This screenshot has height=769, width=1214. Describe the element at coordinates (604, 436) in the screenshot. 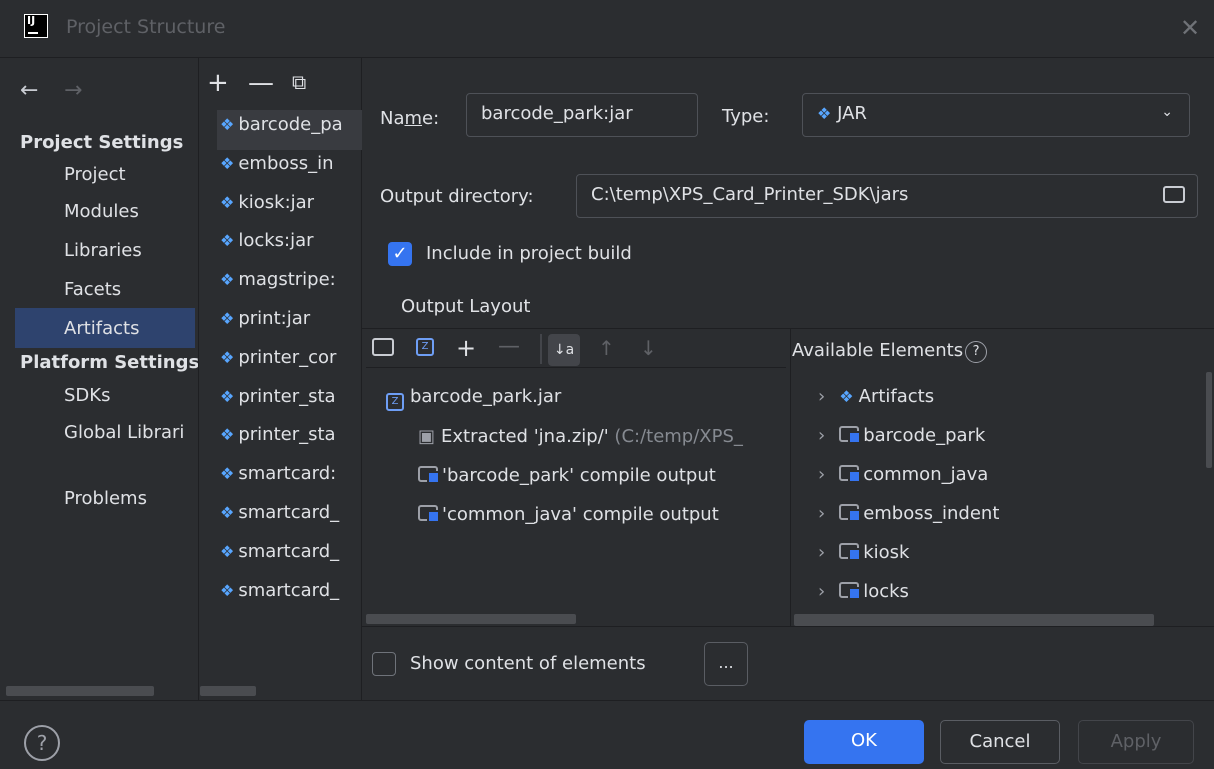

I see `layout-row-extracted: ▣ Extracted 'jna.zip/' (C:/temp/XPS_` at that location.